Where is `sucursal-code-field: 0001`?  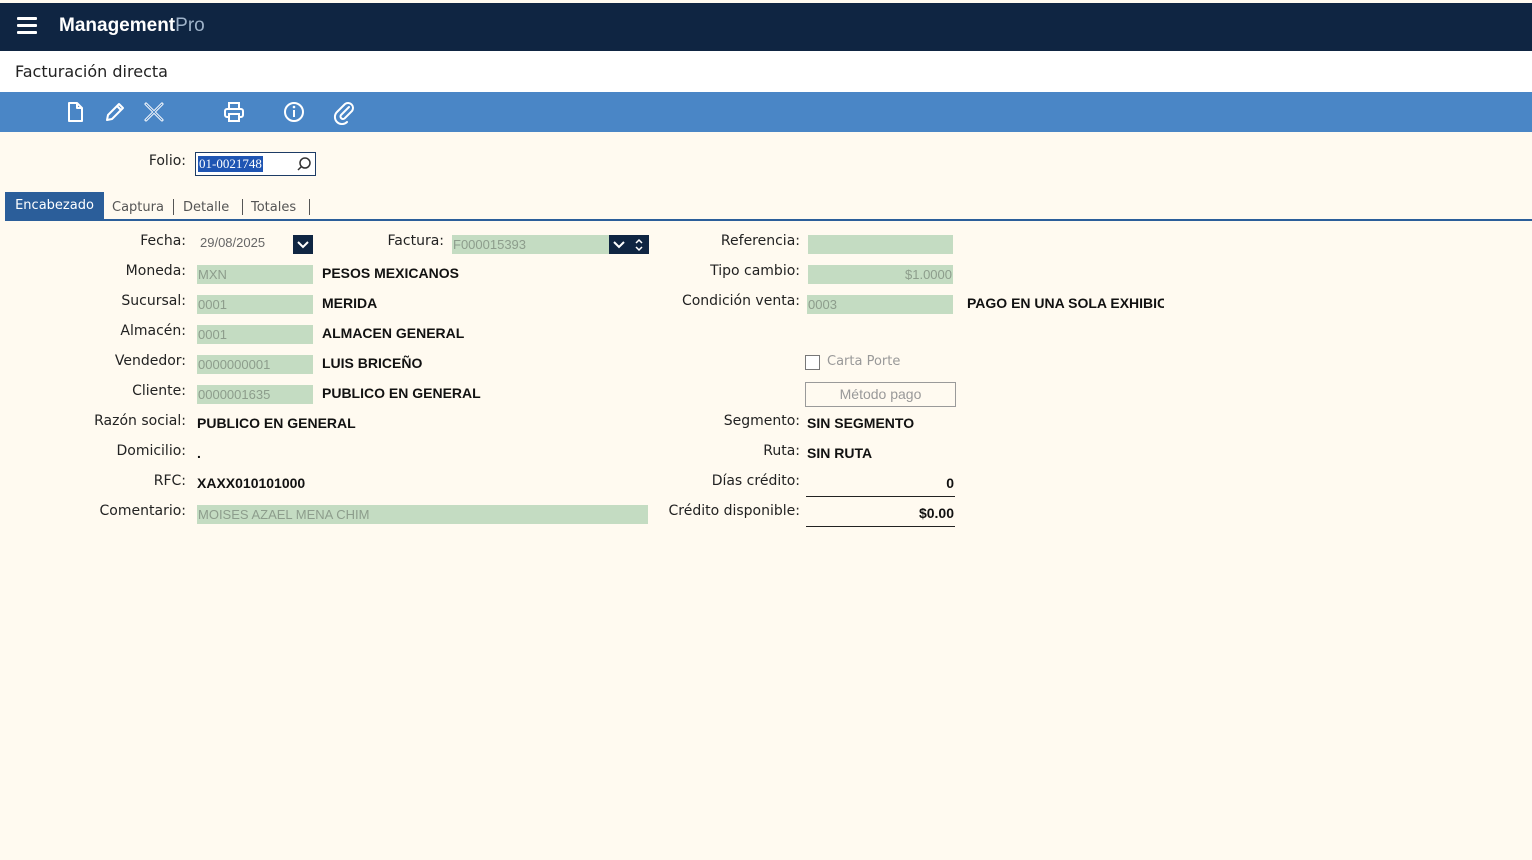 sucursal-code-field: 0001 is located at coordinates (255, 304).